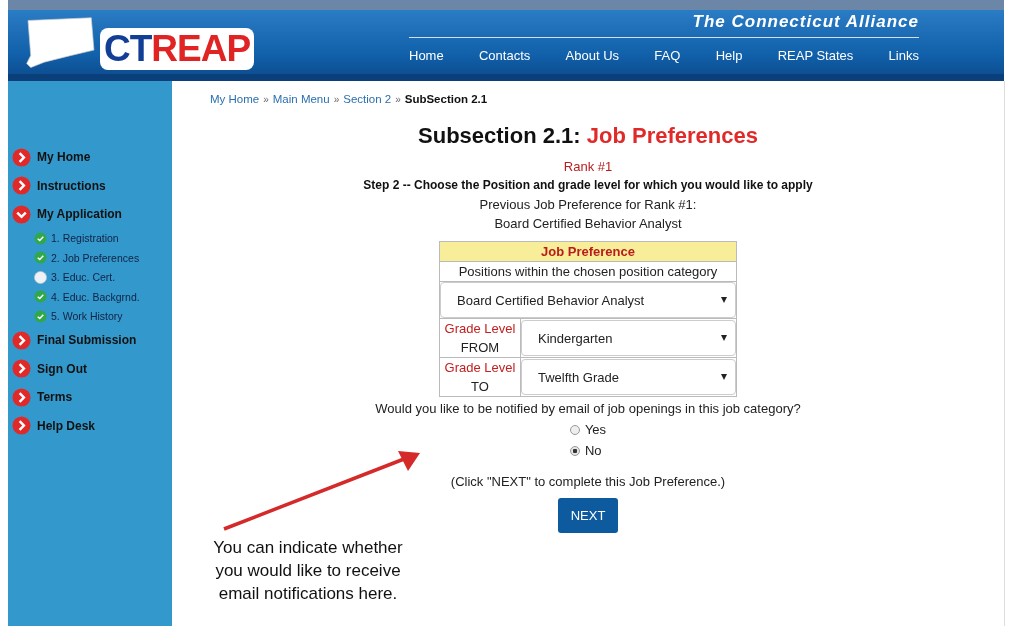 This screenshot has width=1012, height=629. I want to click on nav-link: FAQ, so click(667, 55).